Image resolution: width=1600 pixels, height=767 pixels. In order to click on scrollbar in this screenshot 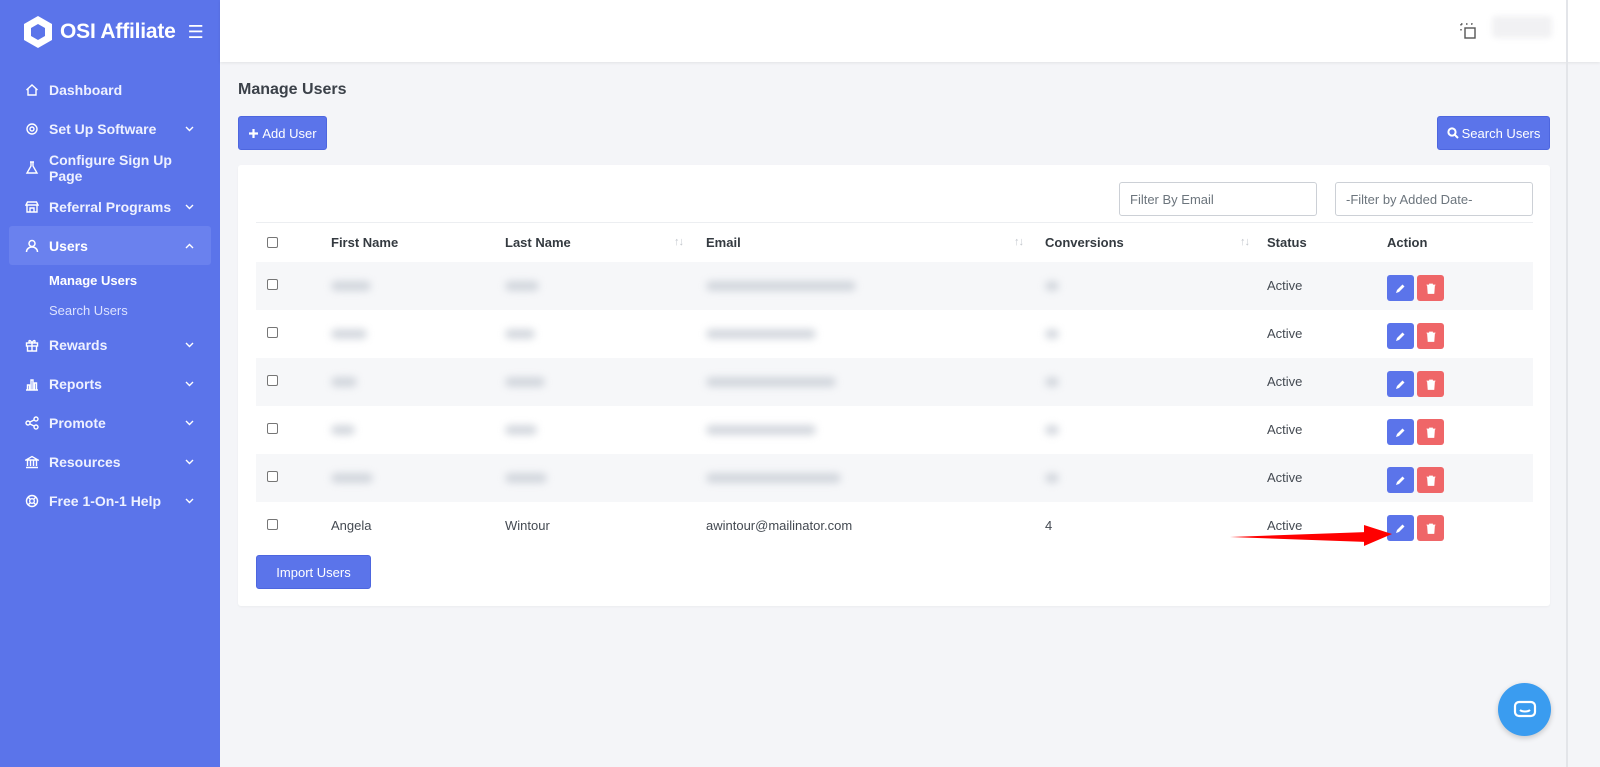, I will do `click(1567, 383)`.